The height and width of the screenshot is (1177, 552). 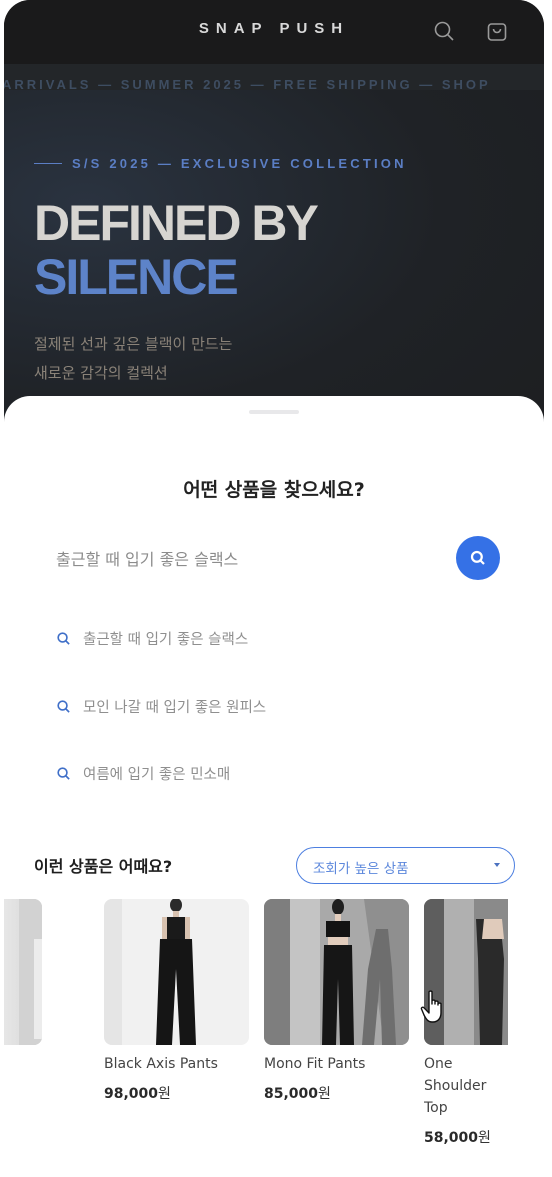 I want to click on sort-select: 조회가 높은 상품, so click(x=405, y=865).